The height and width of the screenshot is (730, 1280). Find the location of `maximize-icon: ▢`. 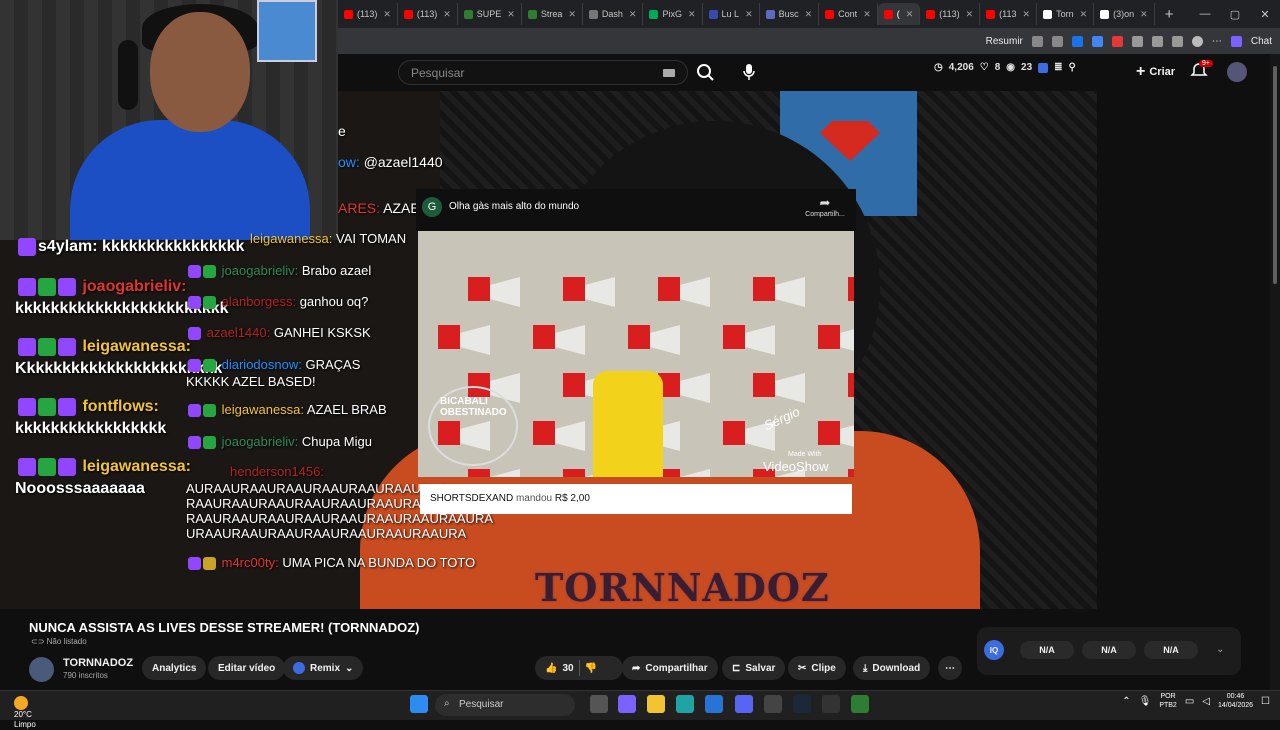

maximize-icon: ▢ is located at coordinates (1235, 14).